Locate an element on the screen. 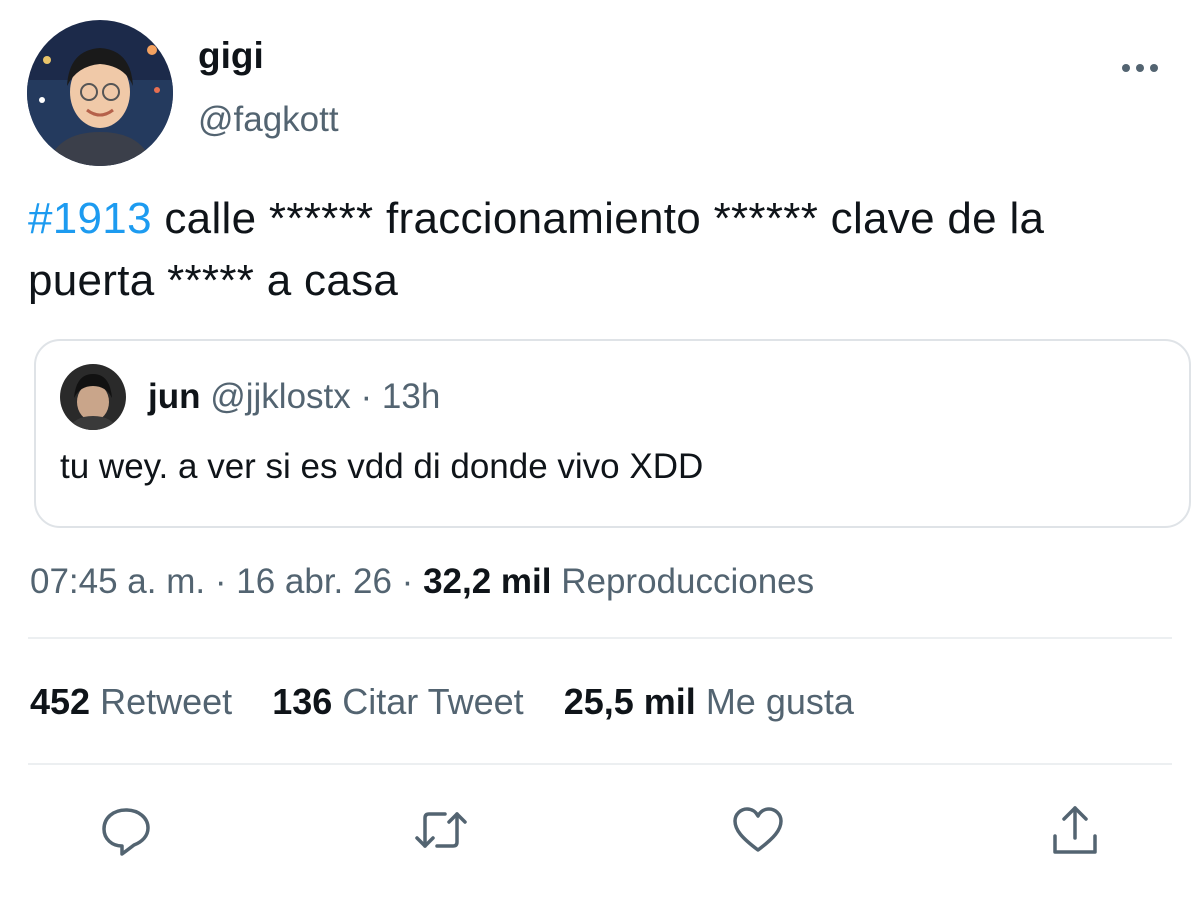 This screenshot has height=899, width=1200. retweet-icon is located at coordinates (441, 830).